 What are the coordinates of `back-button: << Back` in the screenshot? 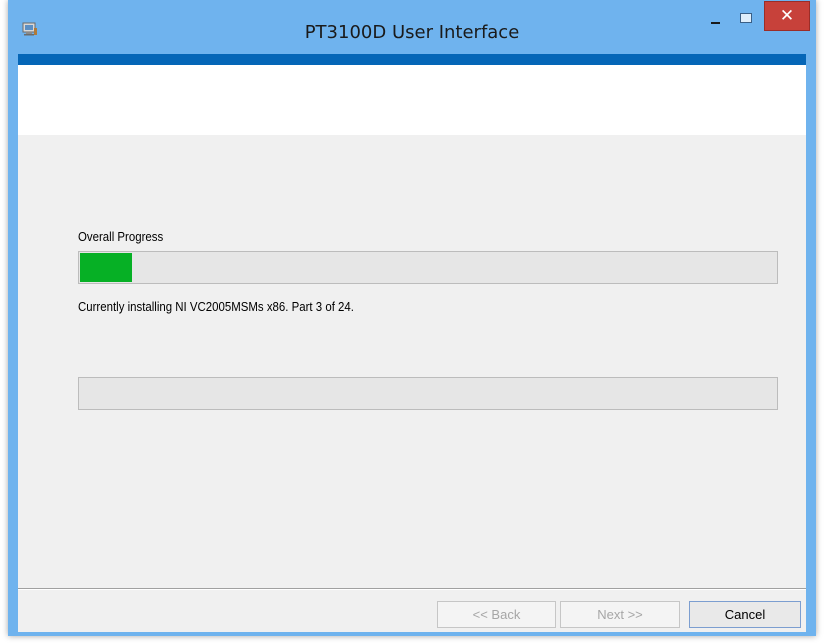 It's located at (496, 614).